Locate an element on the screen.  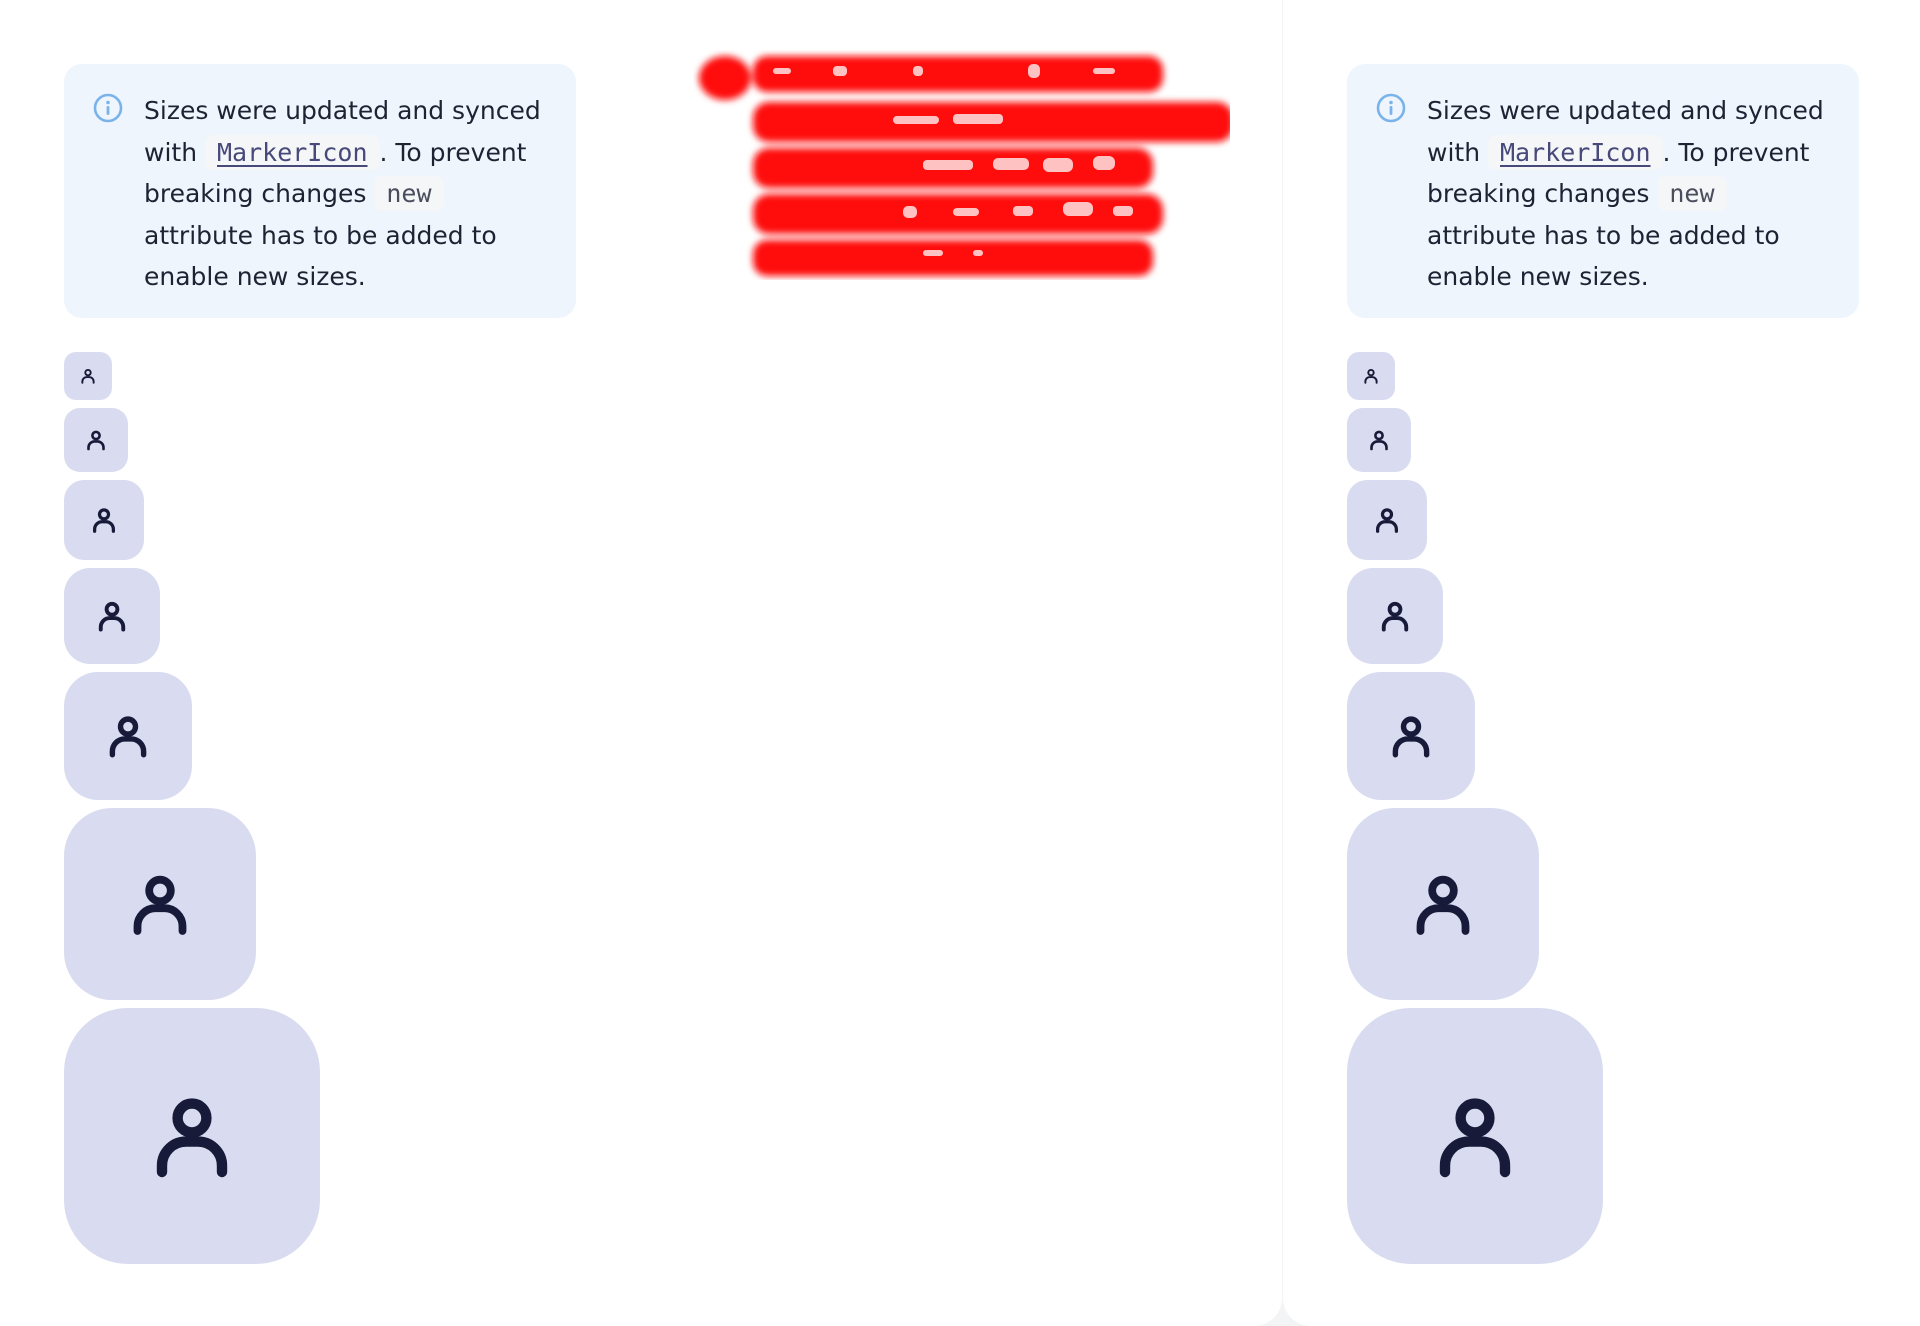
redacted-region is located at coordinates (964, 166).